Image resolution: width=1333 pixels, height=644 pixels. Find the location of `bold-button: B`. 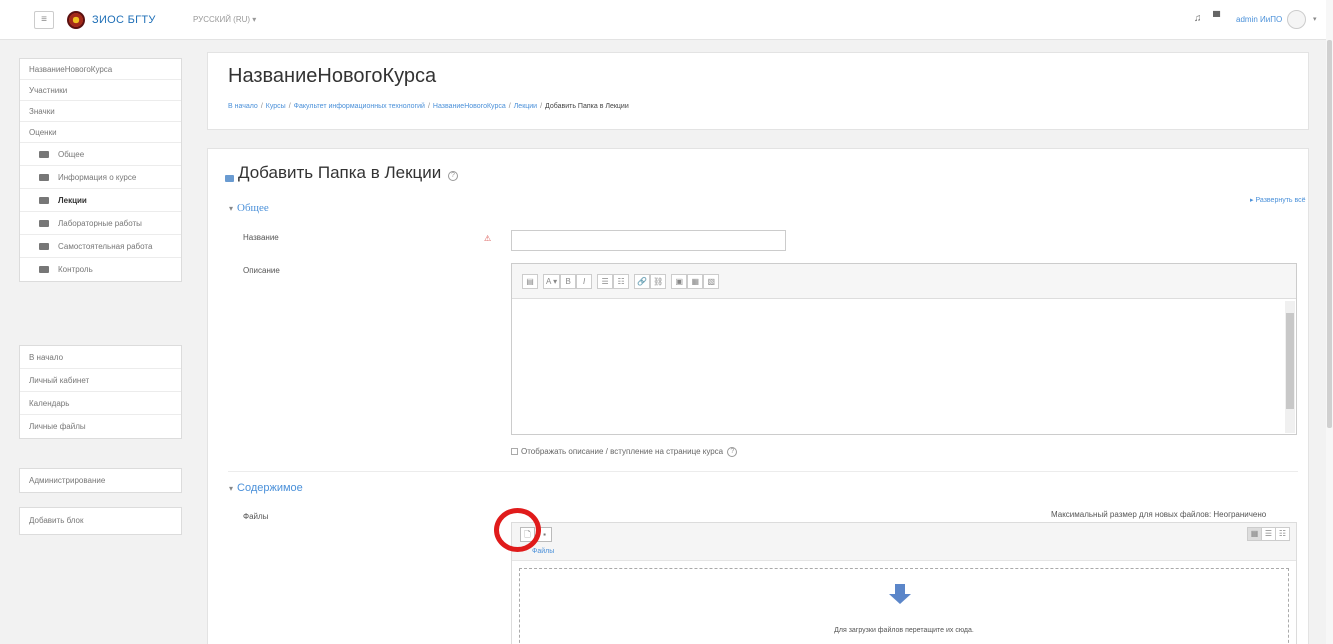

bold-button: B is located at coordinates (568, 281).